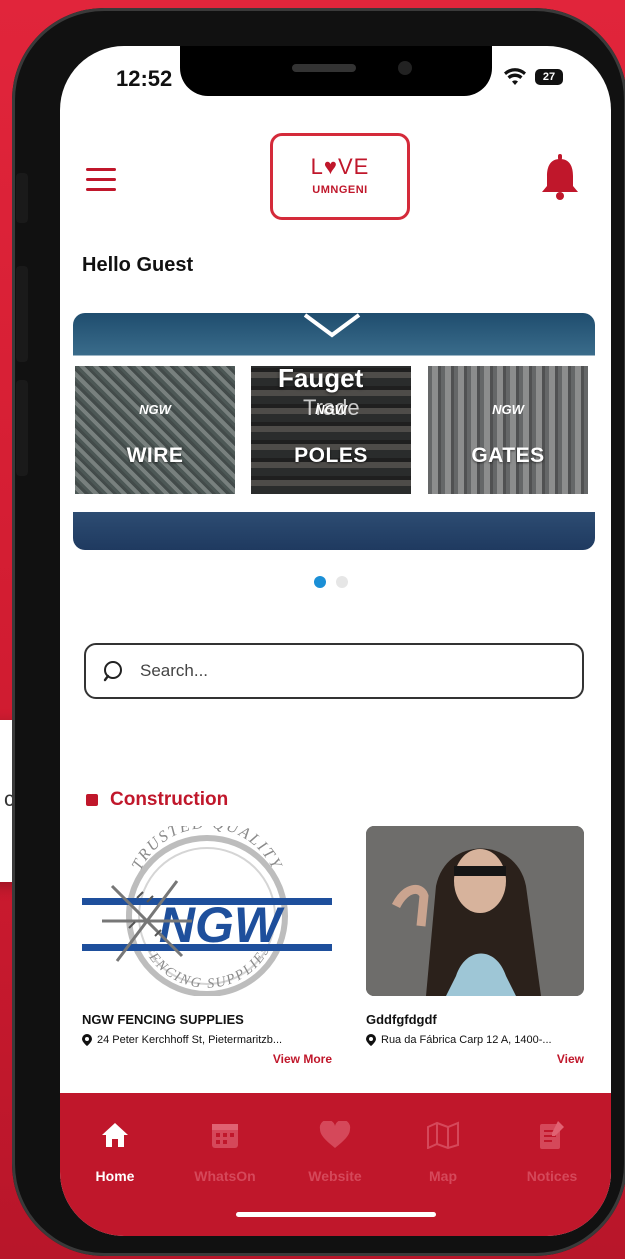  Describe the element at coordinates (138, 265) in the screenshot. I see `greeting-text: Hello Guest` at that location.